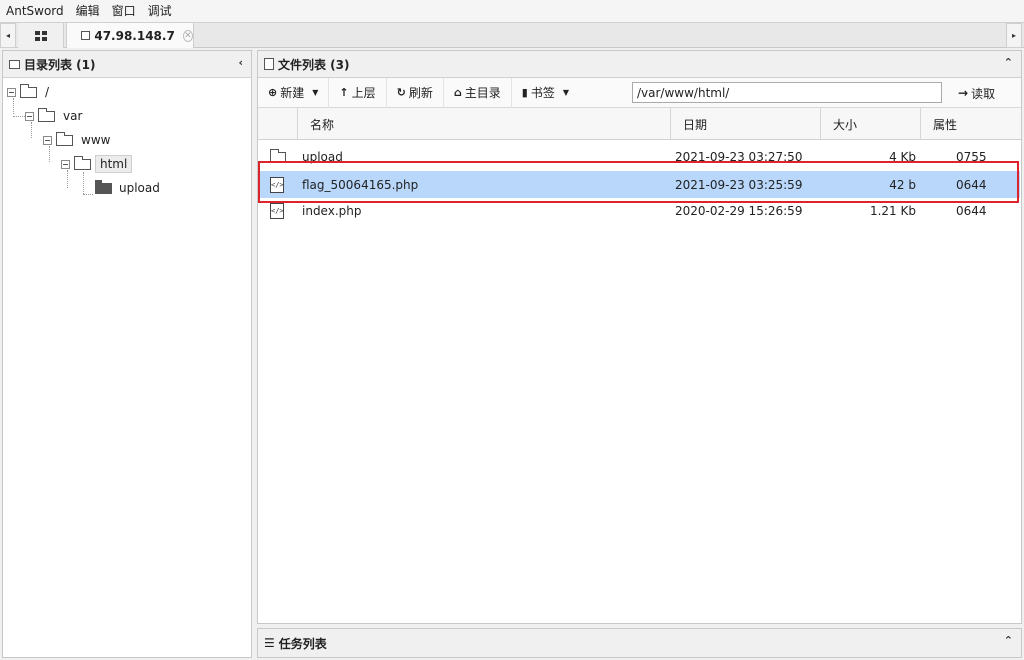 The image size is (1024, 660). I want to click on panel-splitter, so click(254, 354).